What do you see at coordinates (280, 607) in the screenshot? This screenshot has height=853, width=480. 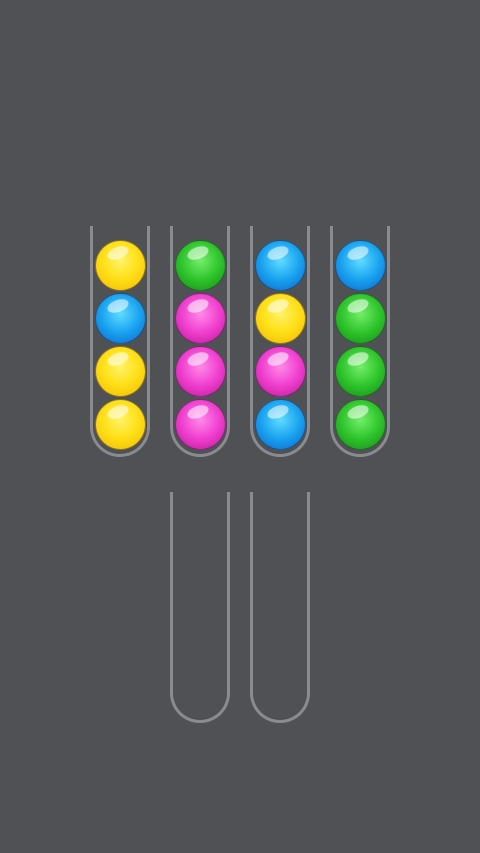 I see `tube-6-empty` at bounding box center [280, 607].